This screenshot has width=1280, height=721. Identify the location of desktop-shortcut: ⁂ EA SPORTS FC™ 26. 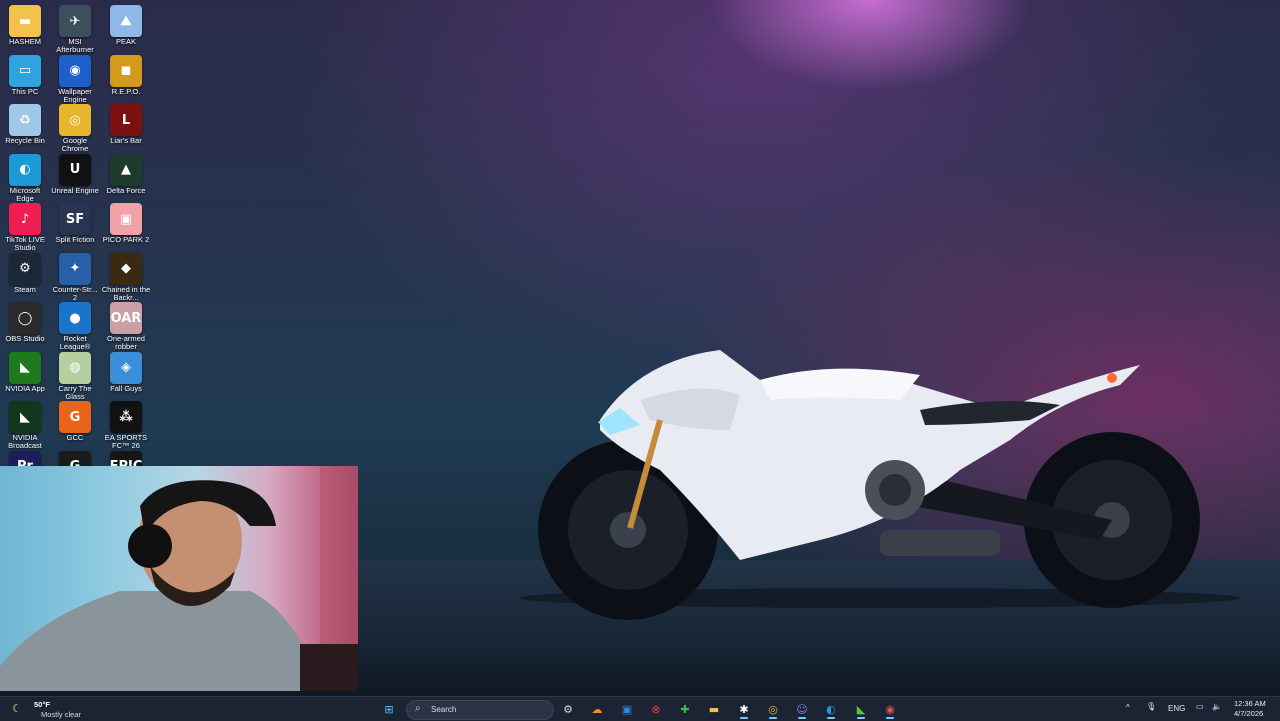
(126, 424).